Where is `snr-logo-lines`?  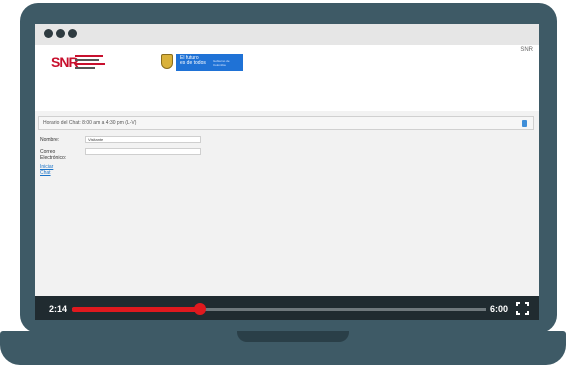 snr-logo-lines is located at coordinates (91, 63).